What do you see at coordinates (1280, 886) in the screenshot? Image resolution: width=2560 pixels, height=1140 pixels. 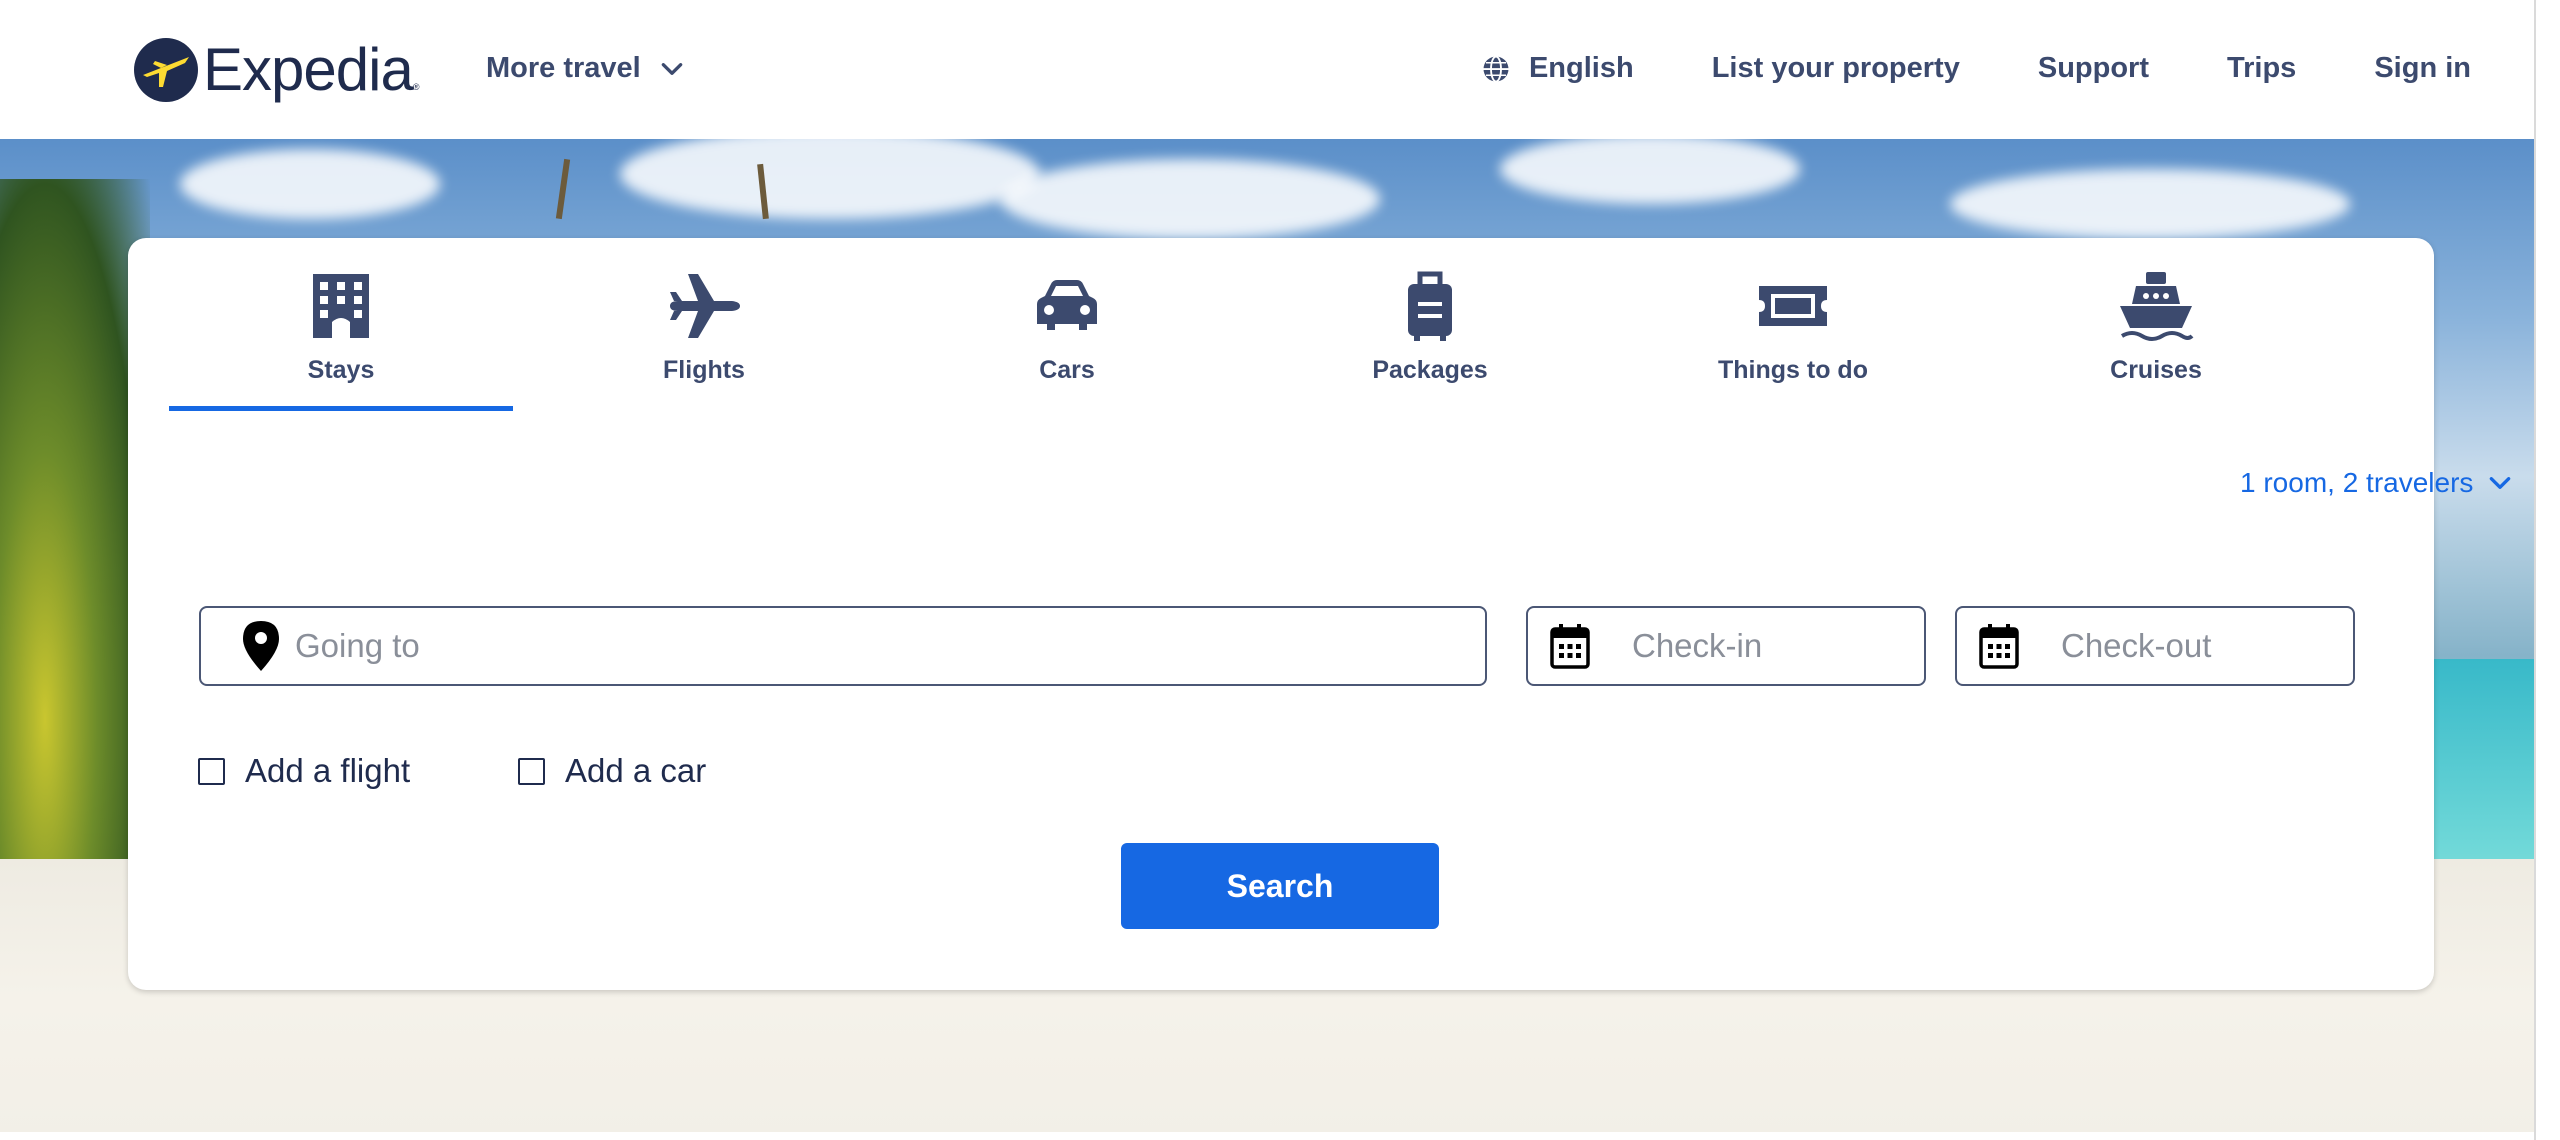 I see `search-button: Search` at bounding box center [1280, 886].